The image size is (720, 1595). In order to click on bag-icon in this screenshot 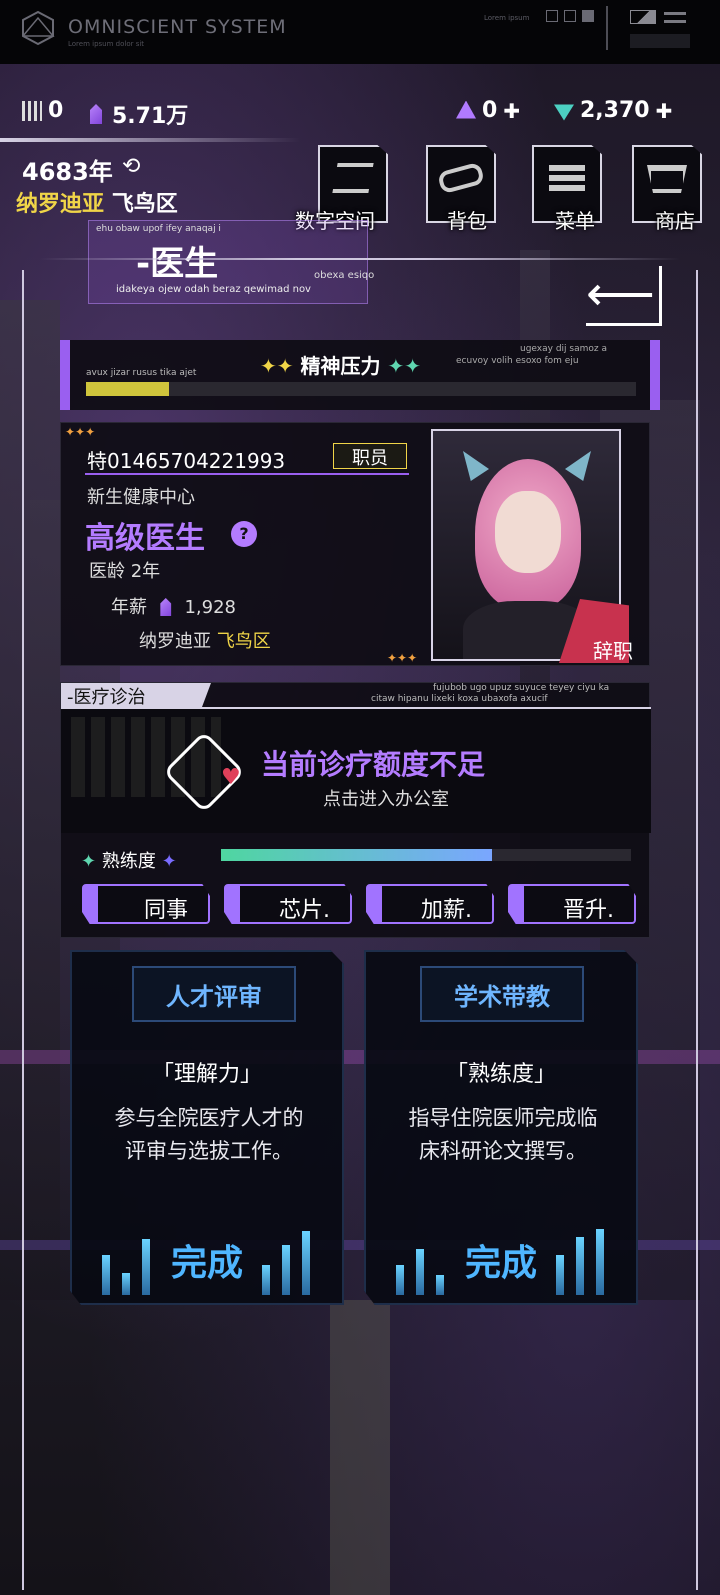, I will do `click(461, 178)`.